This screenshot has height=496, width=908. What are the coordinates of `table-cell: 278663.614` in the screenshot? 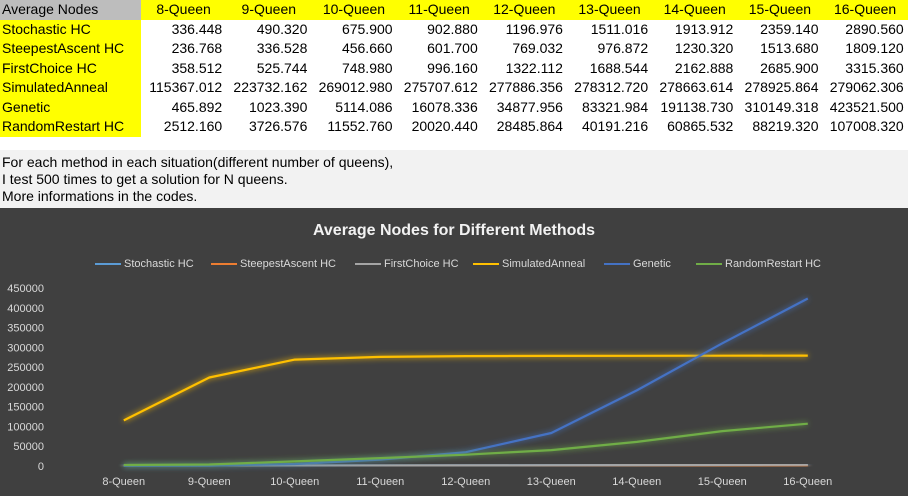 It's located at (695, 88).